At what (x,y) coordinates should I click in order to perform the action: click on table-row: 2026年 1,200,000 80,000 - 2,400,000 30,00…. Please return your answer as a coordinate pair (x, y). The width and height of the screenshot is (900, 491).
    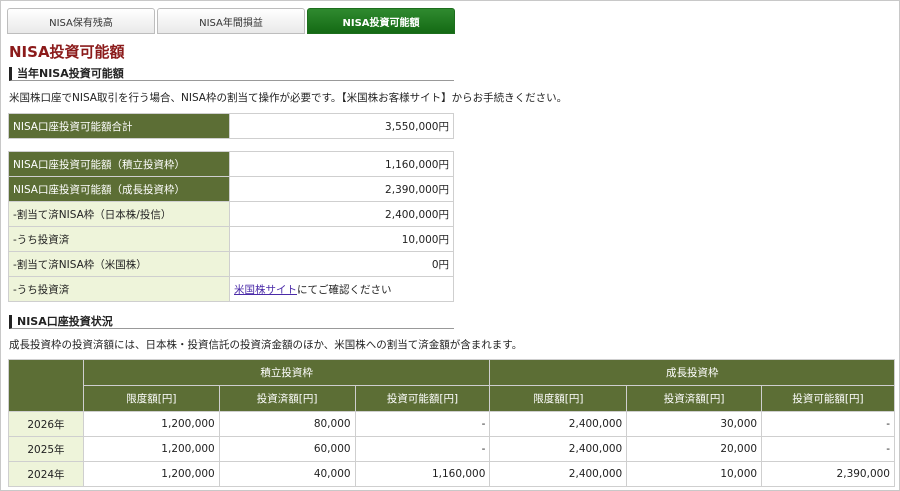
    Looking at the image, I should click on (451, 424).